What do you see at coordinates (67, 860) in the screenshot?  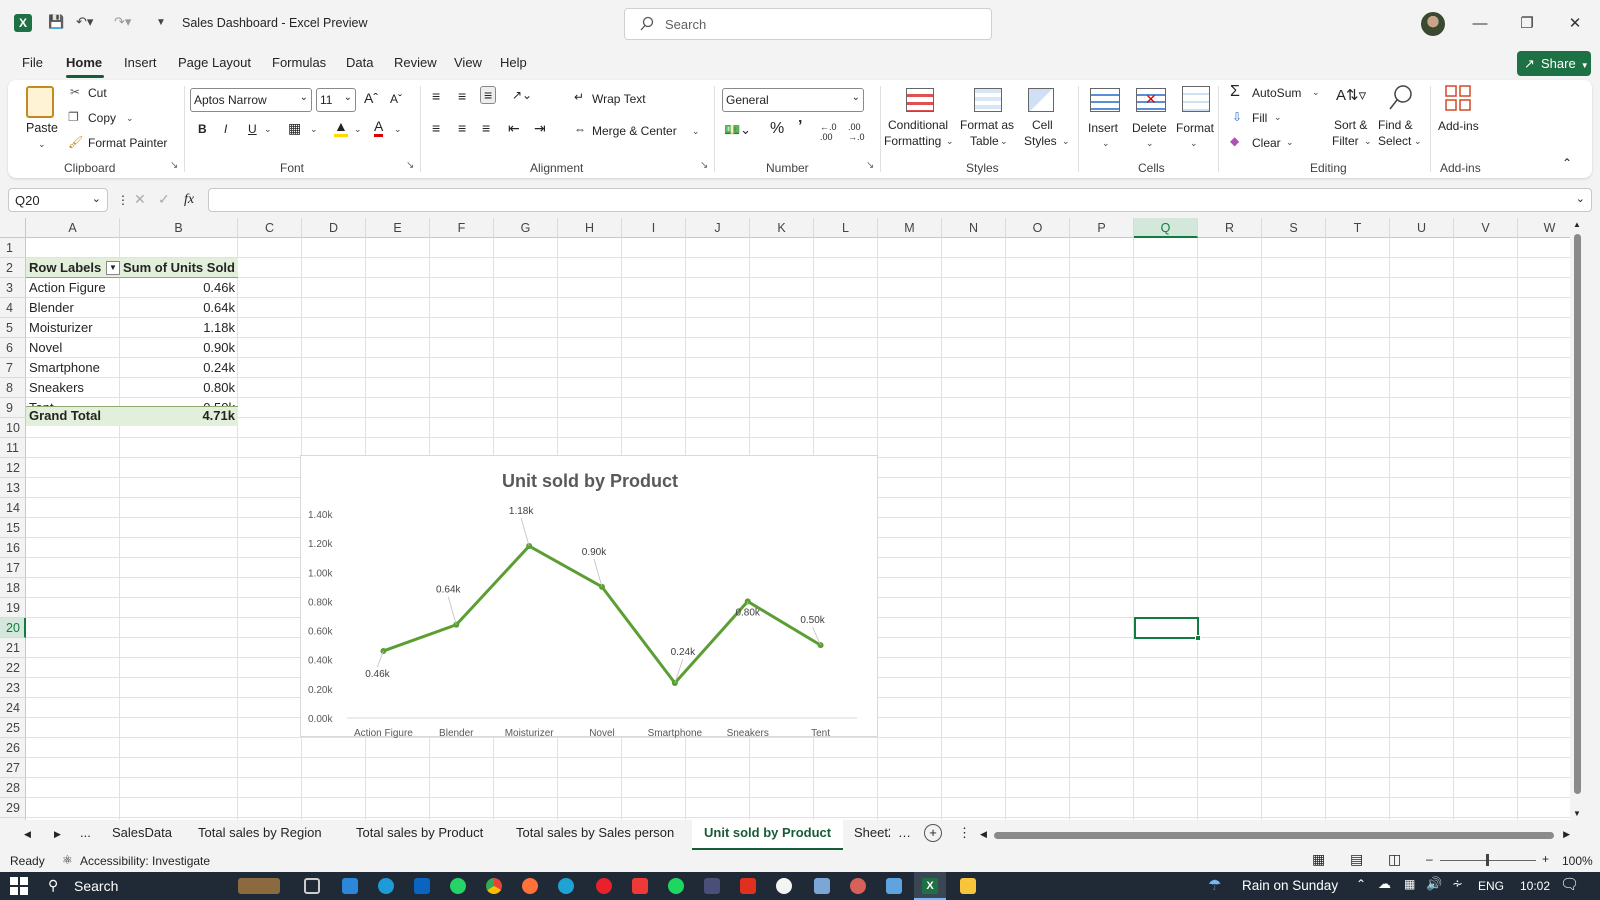 I see `accessibility-icon: ⚛` at bounding box center [67, 860].